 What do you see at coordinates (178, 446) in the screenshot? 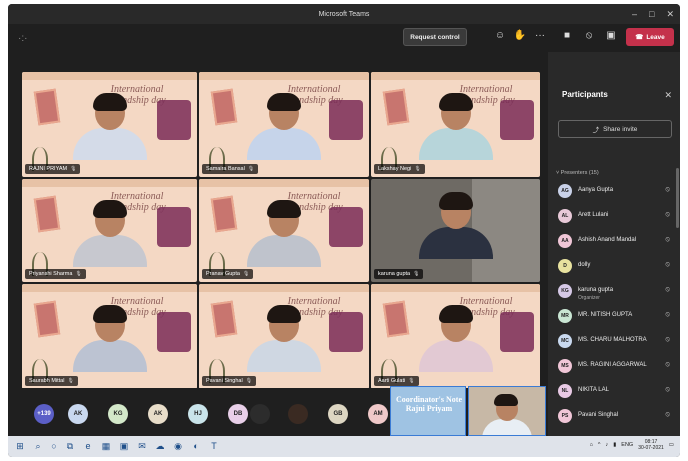
I see `chrome-icon: ◉` at bounding box center [178, 446].